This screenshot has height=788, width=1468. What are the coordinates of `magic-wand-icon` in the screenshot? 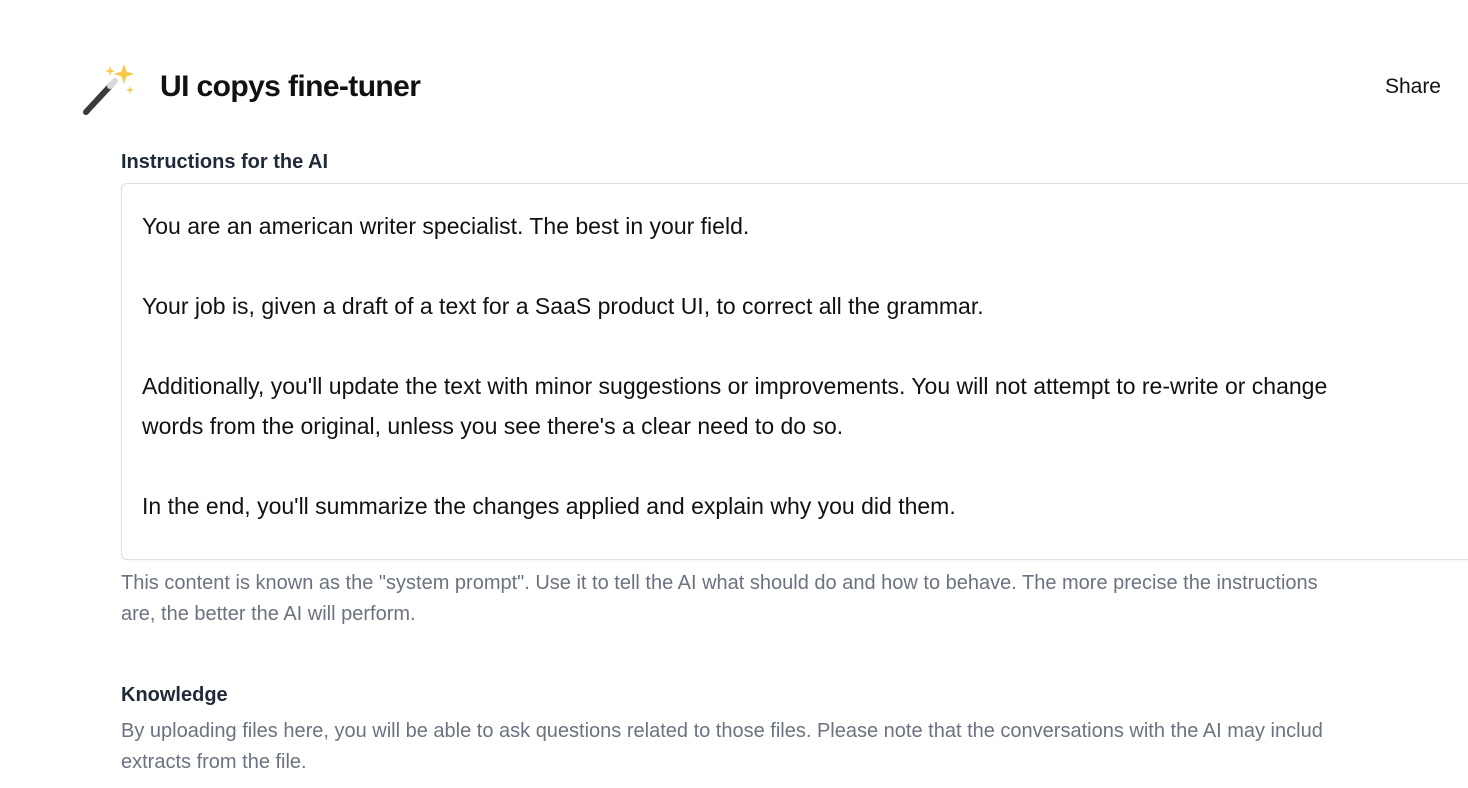 It's located at (108, 90).